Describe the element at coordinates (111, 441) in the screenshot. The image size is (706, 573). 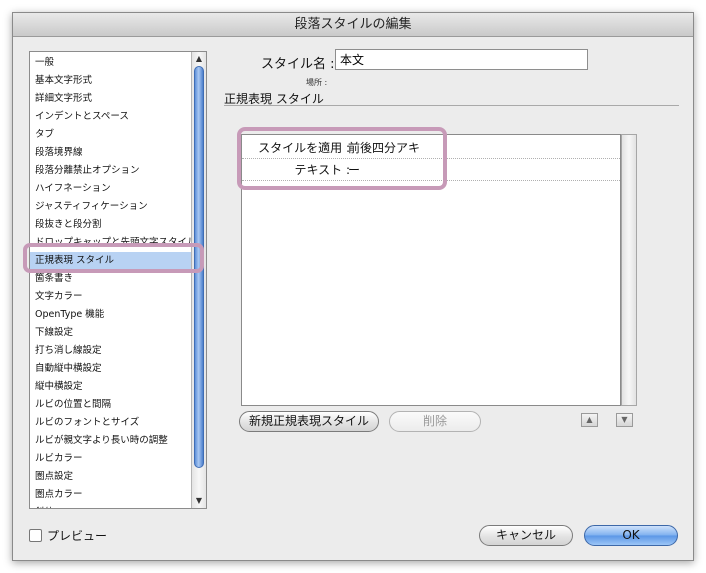
I see `sidebar-item: ルビが親文字より長い時の調整` at that location.